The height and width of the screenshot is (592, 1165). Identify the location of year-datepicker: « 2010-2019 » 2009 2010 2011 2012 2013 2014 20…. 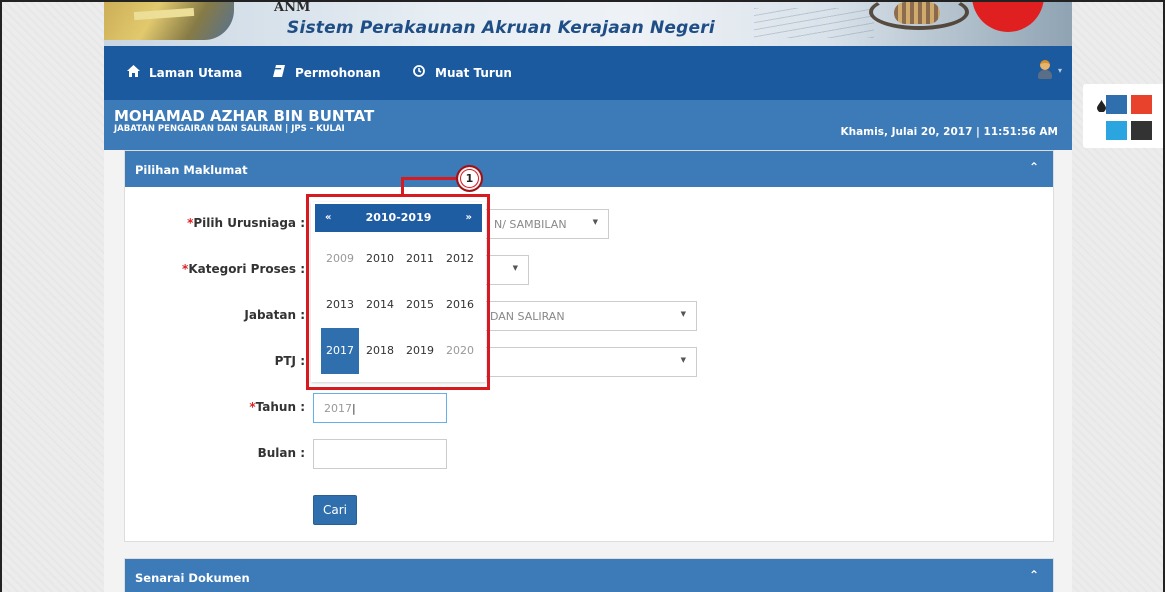
(398, 292).